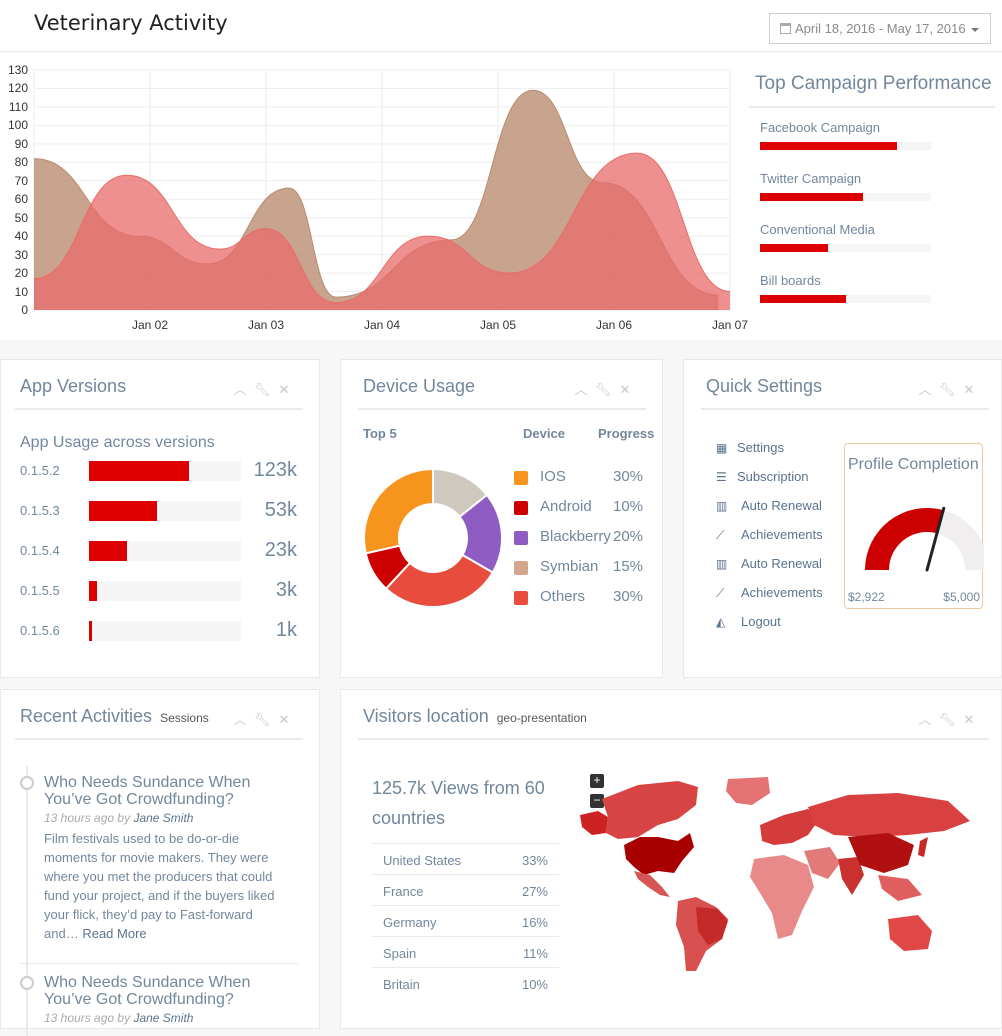  I want to click on profile-gauge, so click(924, 539).